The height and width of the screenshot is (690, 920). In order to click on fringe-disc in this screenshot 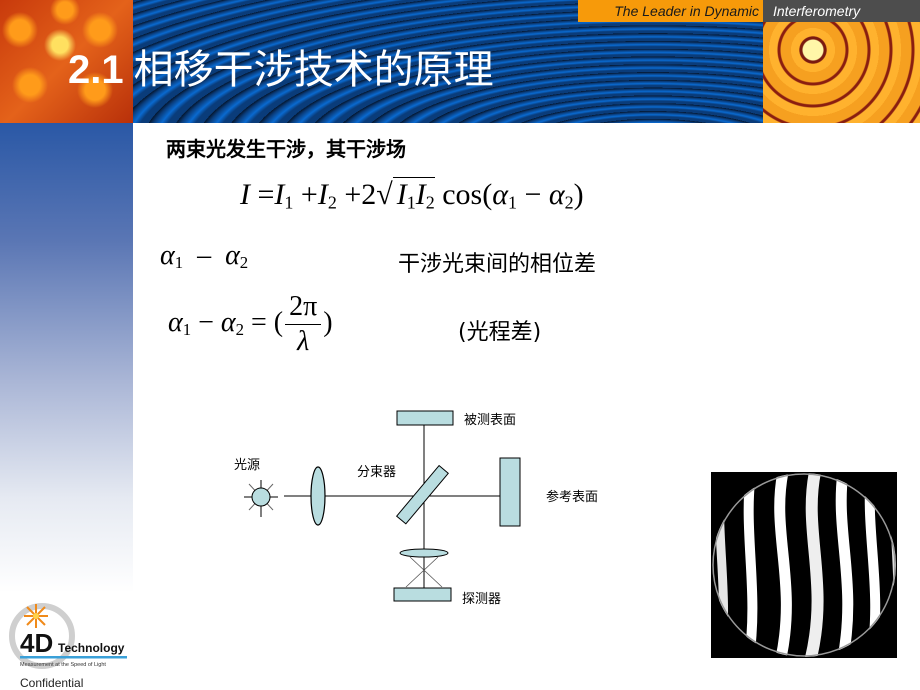, I will do `click(804, 565)`.